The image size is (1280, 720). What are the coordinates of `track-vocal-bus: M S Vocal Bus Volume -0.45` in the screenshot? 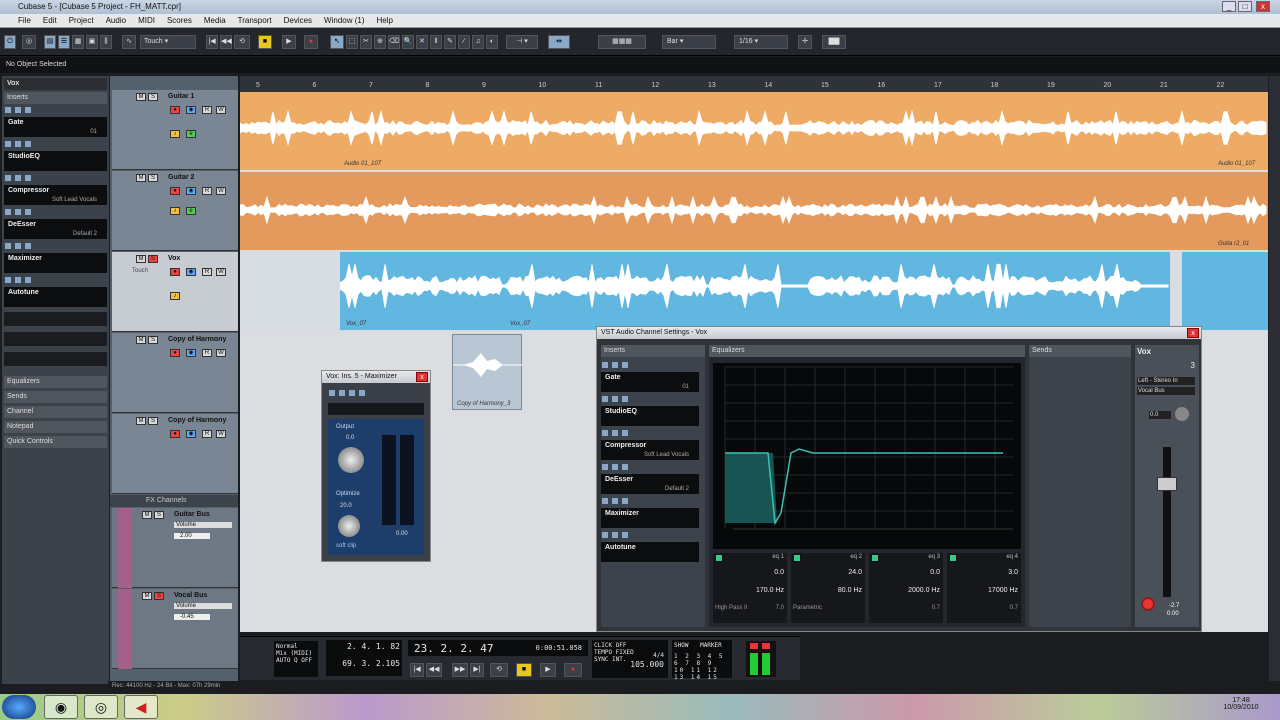 It's located at (175, 629).